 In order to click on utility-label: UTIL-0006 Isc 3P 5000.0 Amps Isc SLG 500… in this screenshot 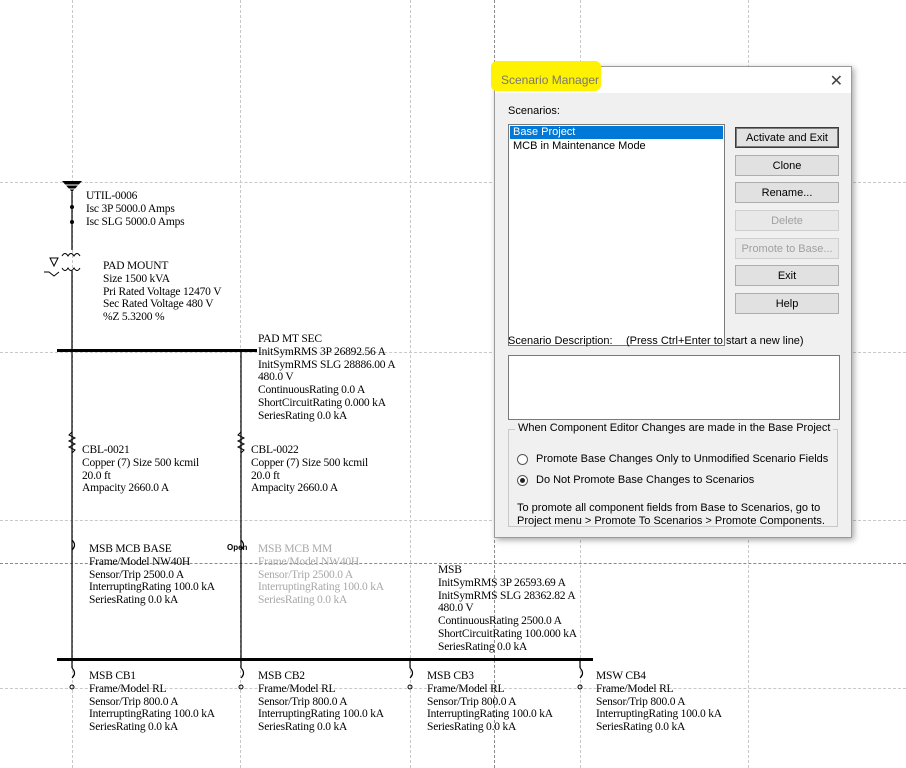, I will do `click(135, 209)`.